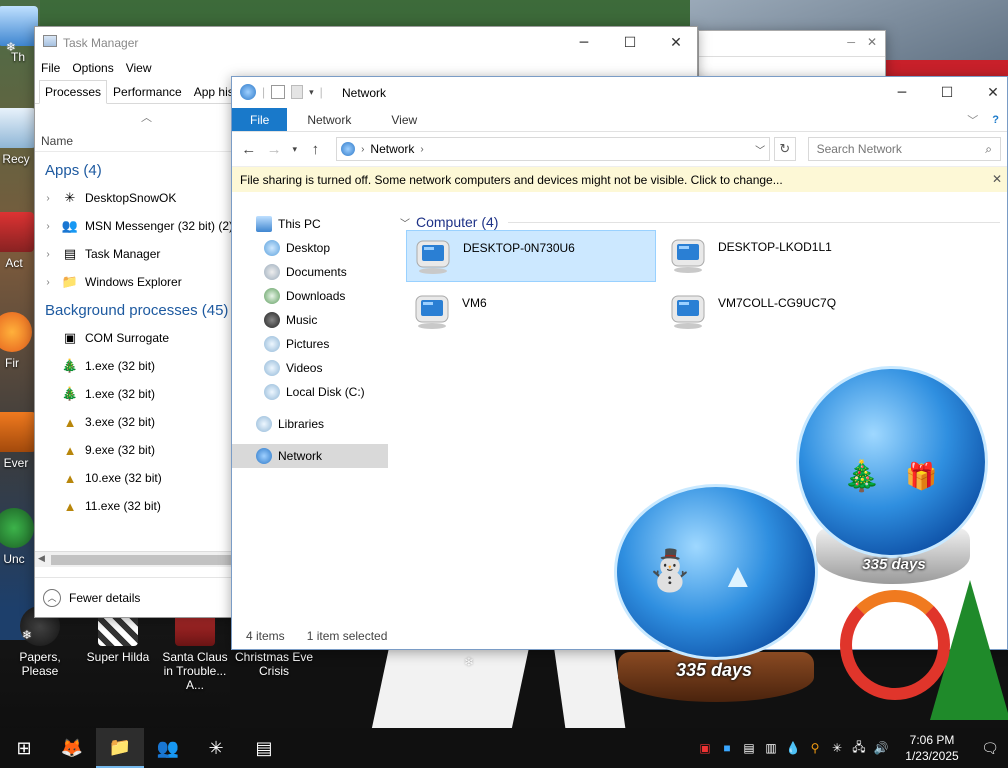  Describe the element at coordinates (123, 254) in the screenshot. I see `process-name: Task Manager` at that location.